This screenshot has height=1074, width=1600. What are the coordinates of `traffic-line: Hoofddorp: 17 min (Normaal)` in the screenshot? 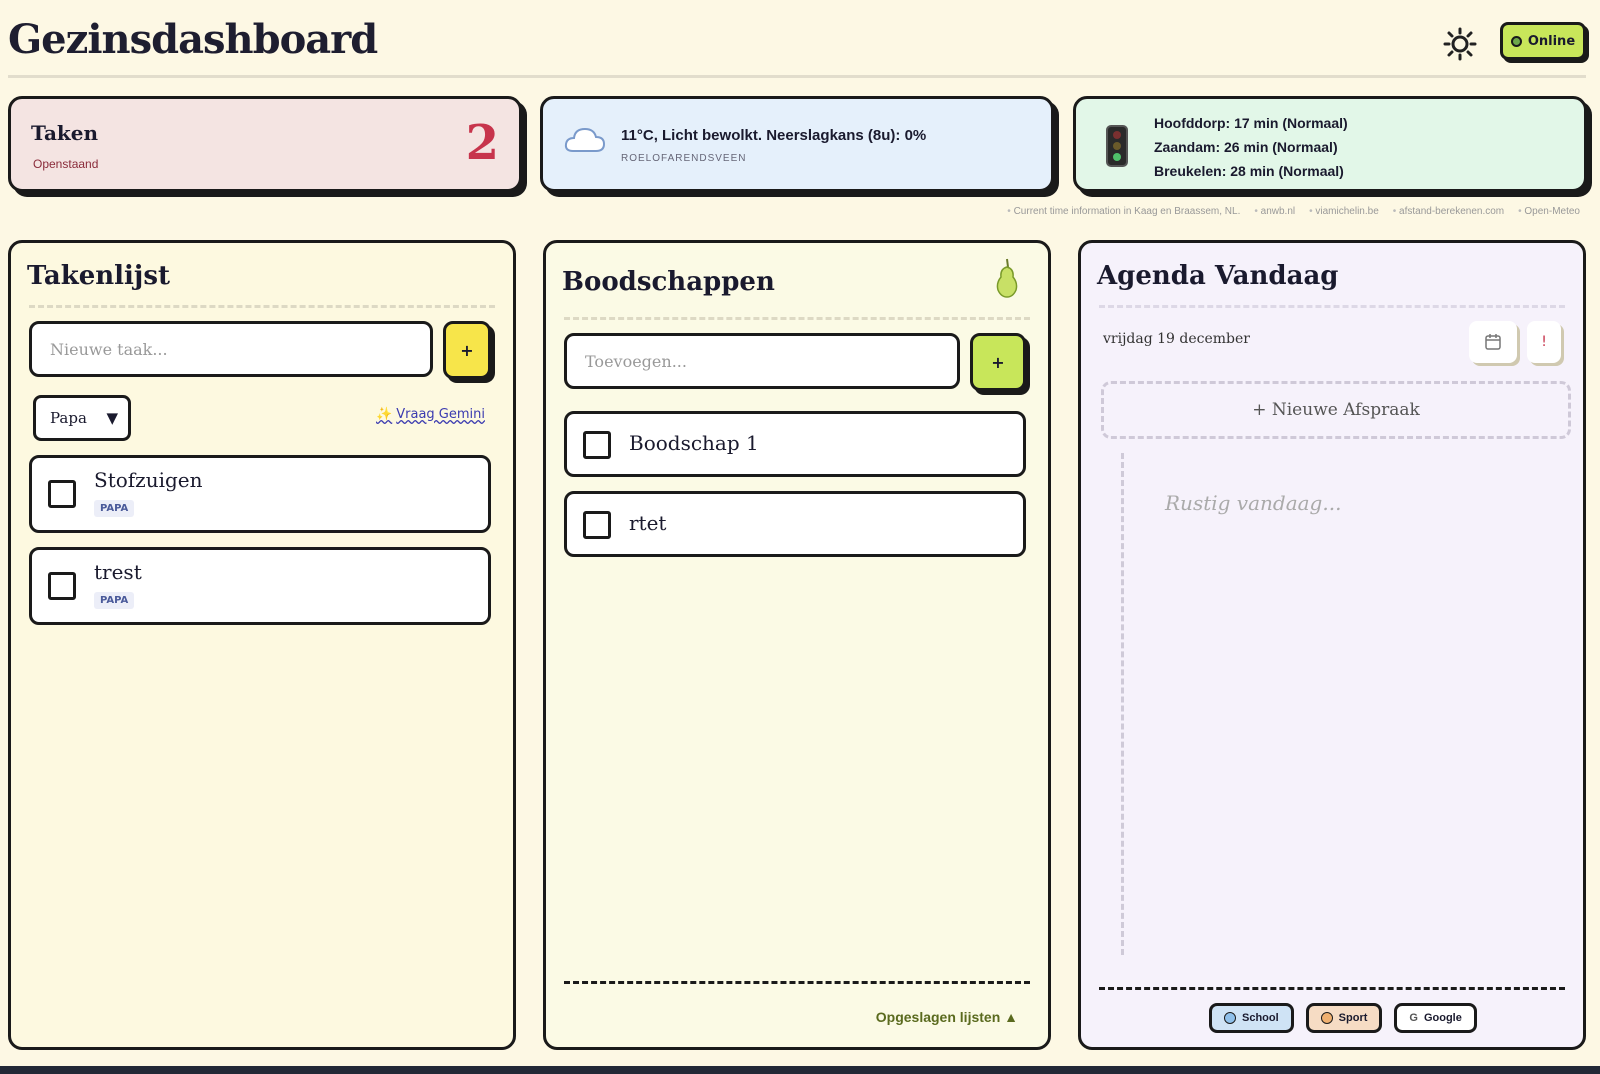 It's located at (1251, 123).